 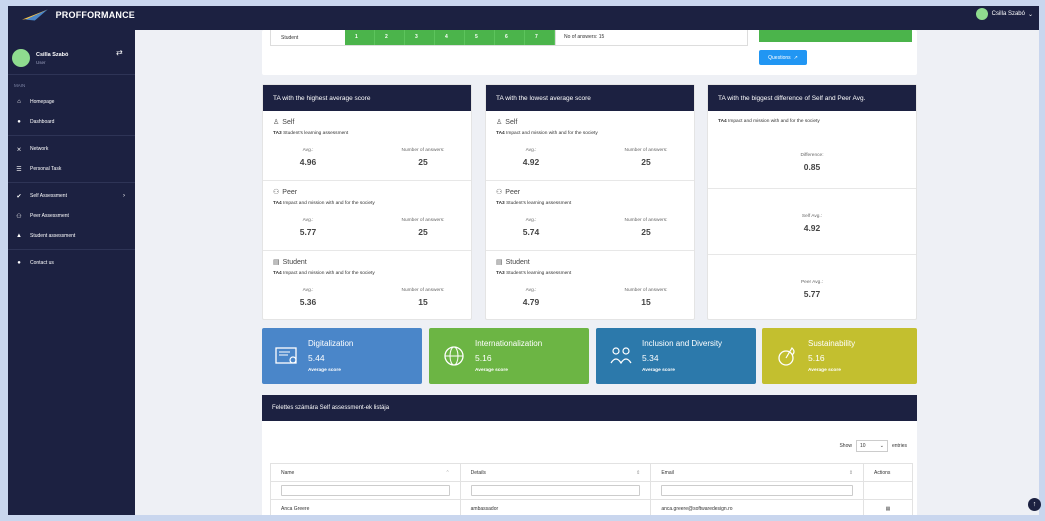 What do you see at coordinates (288, 472) in the screenshot?
I see `column-label: Name` at bounding box center [288, 472].